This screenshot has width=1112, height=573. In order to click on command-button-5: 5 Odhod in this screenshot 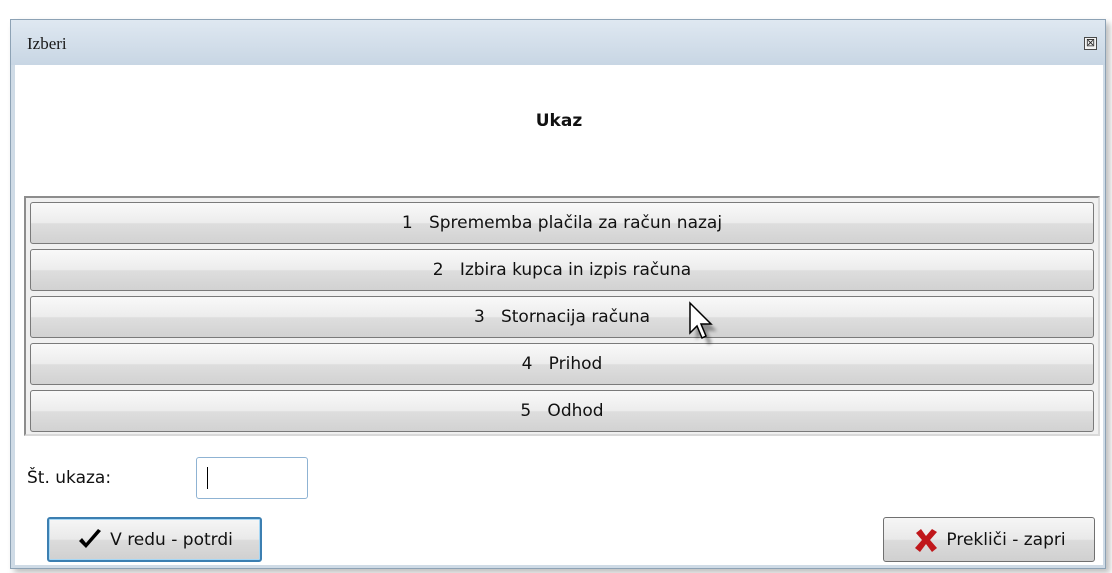, I will do `click(562, 411)`.